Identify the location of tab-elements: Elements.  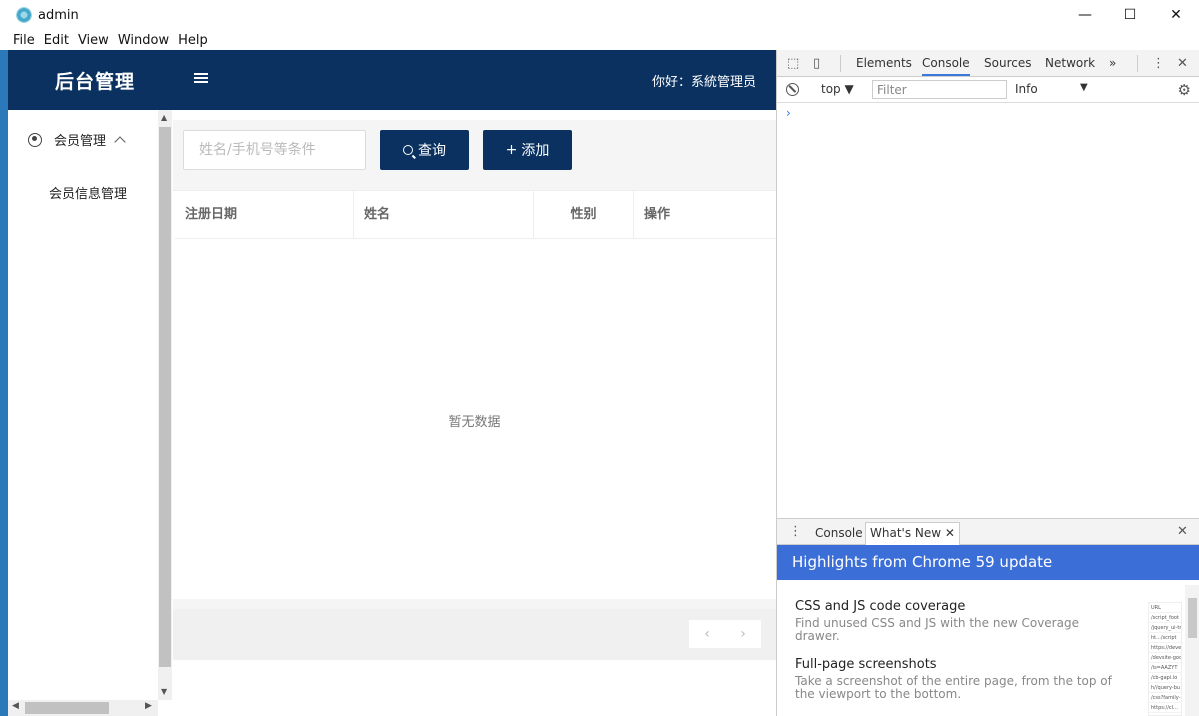
(884, 63).